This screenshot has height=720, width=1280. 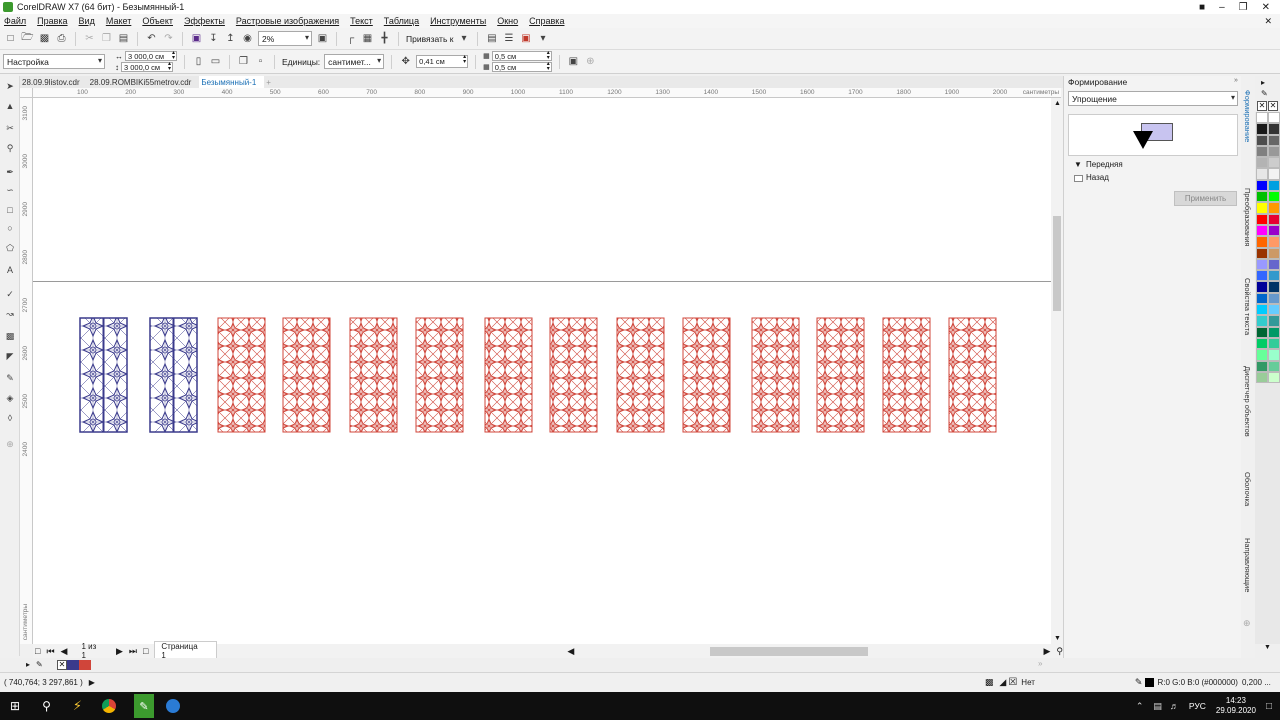 I want to click on back-checkbox, so click(x=1078, y=178).